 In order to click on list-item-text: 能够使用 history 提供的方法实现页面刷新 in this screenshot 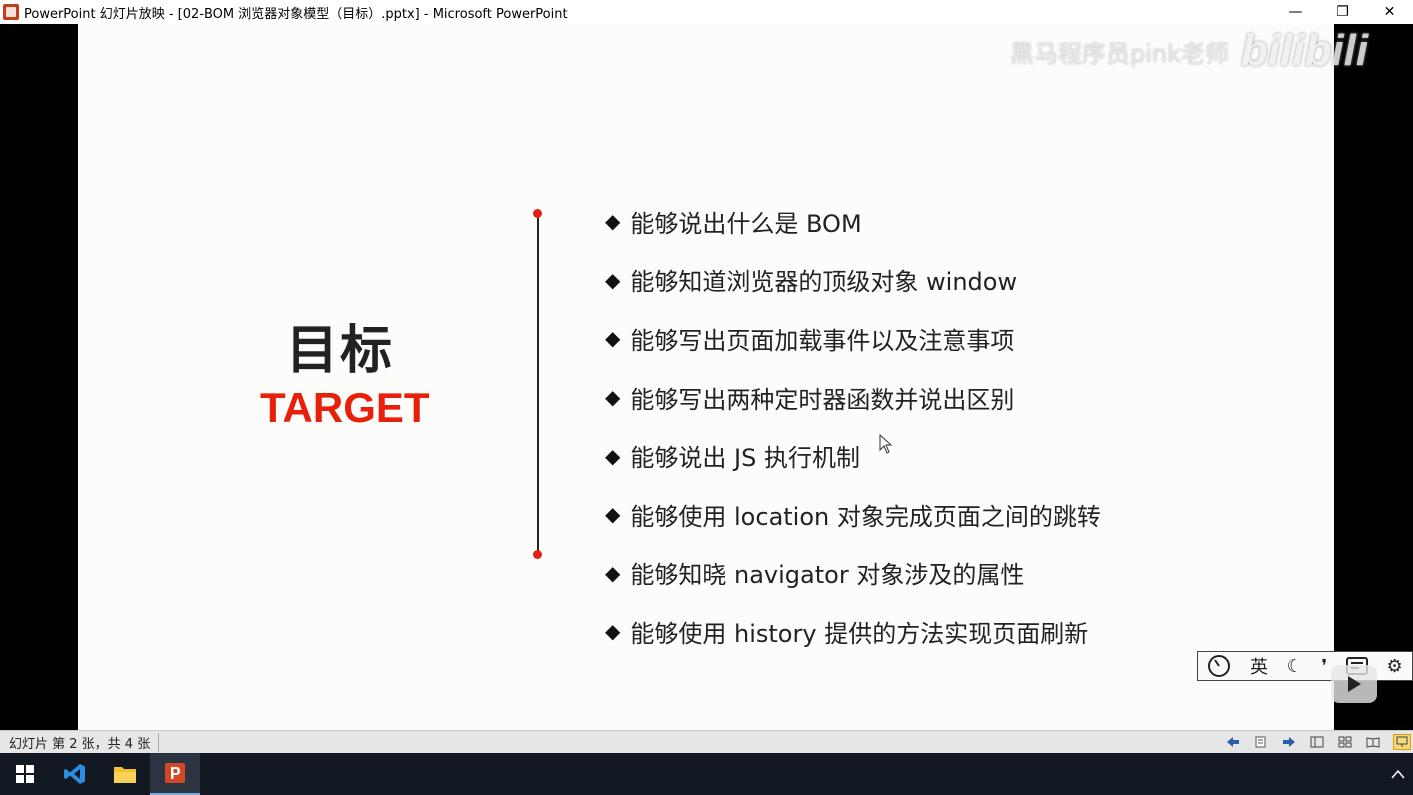, I will do `click(859, 633)`.